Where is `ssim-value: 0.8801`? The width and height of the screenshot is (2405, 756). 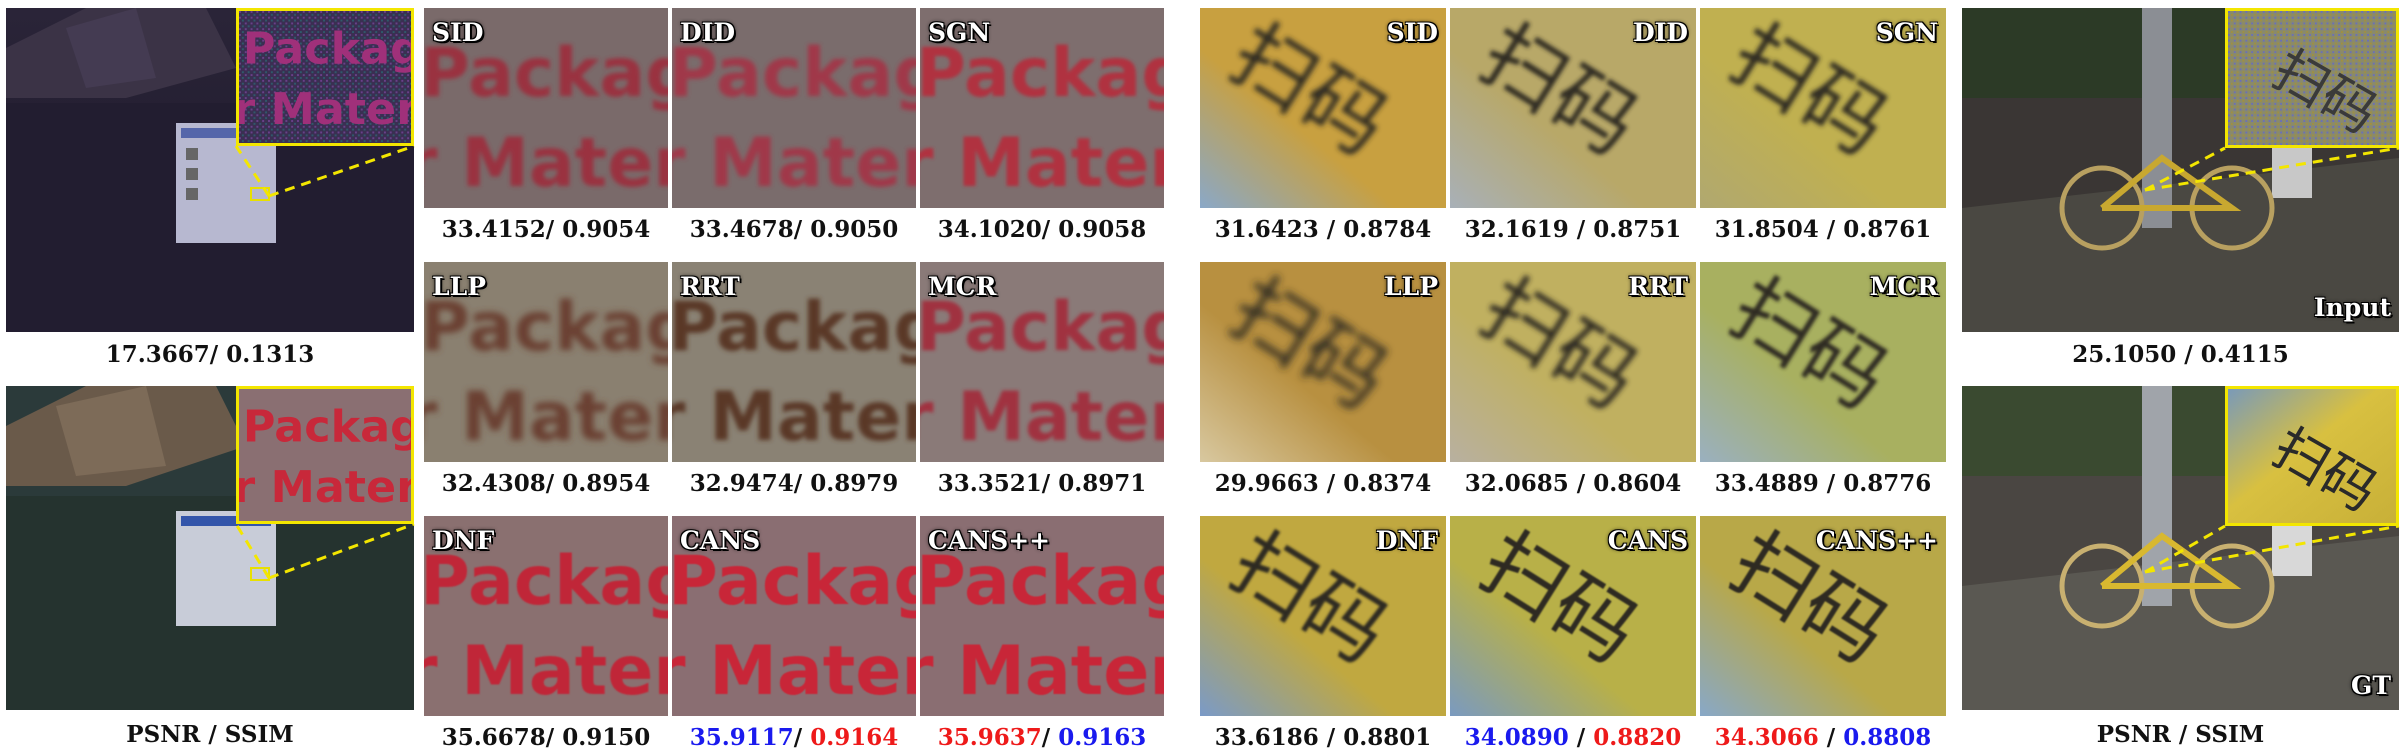
ssim-value: 0.8801 is located at coordinates (1387, 737).